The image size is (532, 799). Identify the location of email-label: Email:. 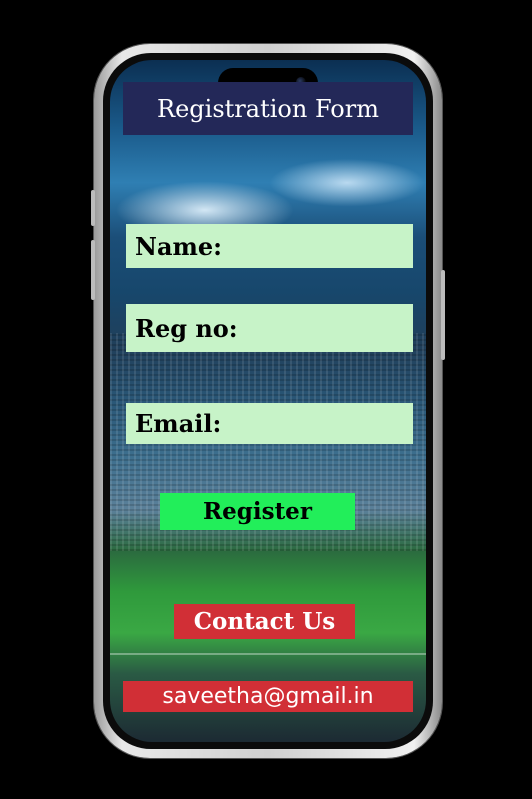
(178, 423).